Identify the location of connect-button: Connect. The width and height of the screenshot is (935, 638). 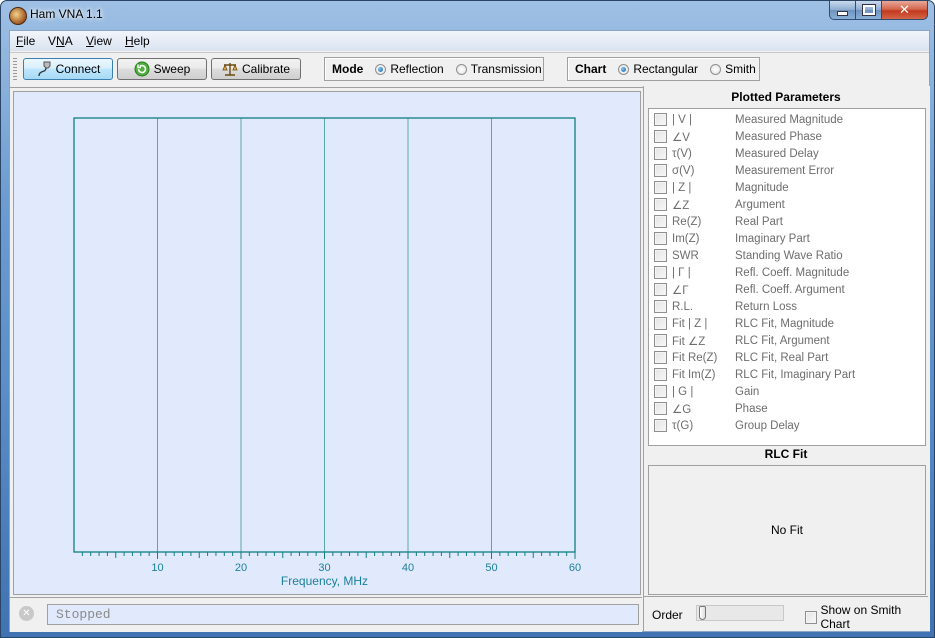
(68, 69).